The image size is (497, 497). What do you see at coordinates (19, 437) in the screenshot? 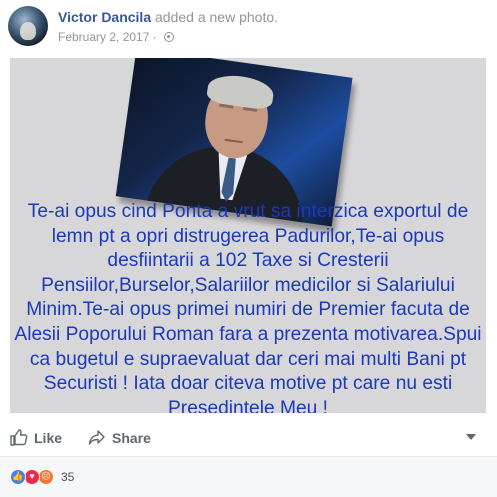
I see `thumbs-up-icon` at bounding box center [19, 437].